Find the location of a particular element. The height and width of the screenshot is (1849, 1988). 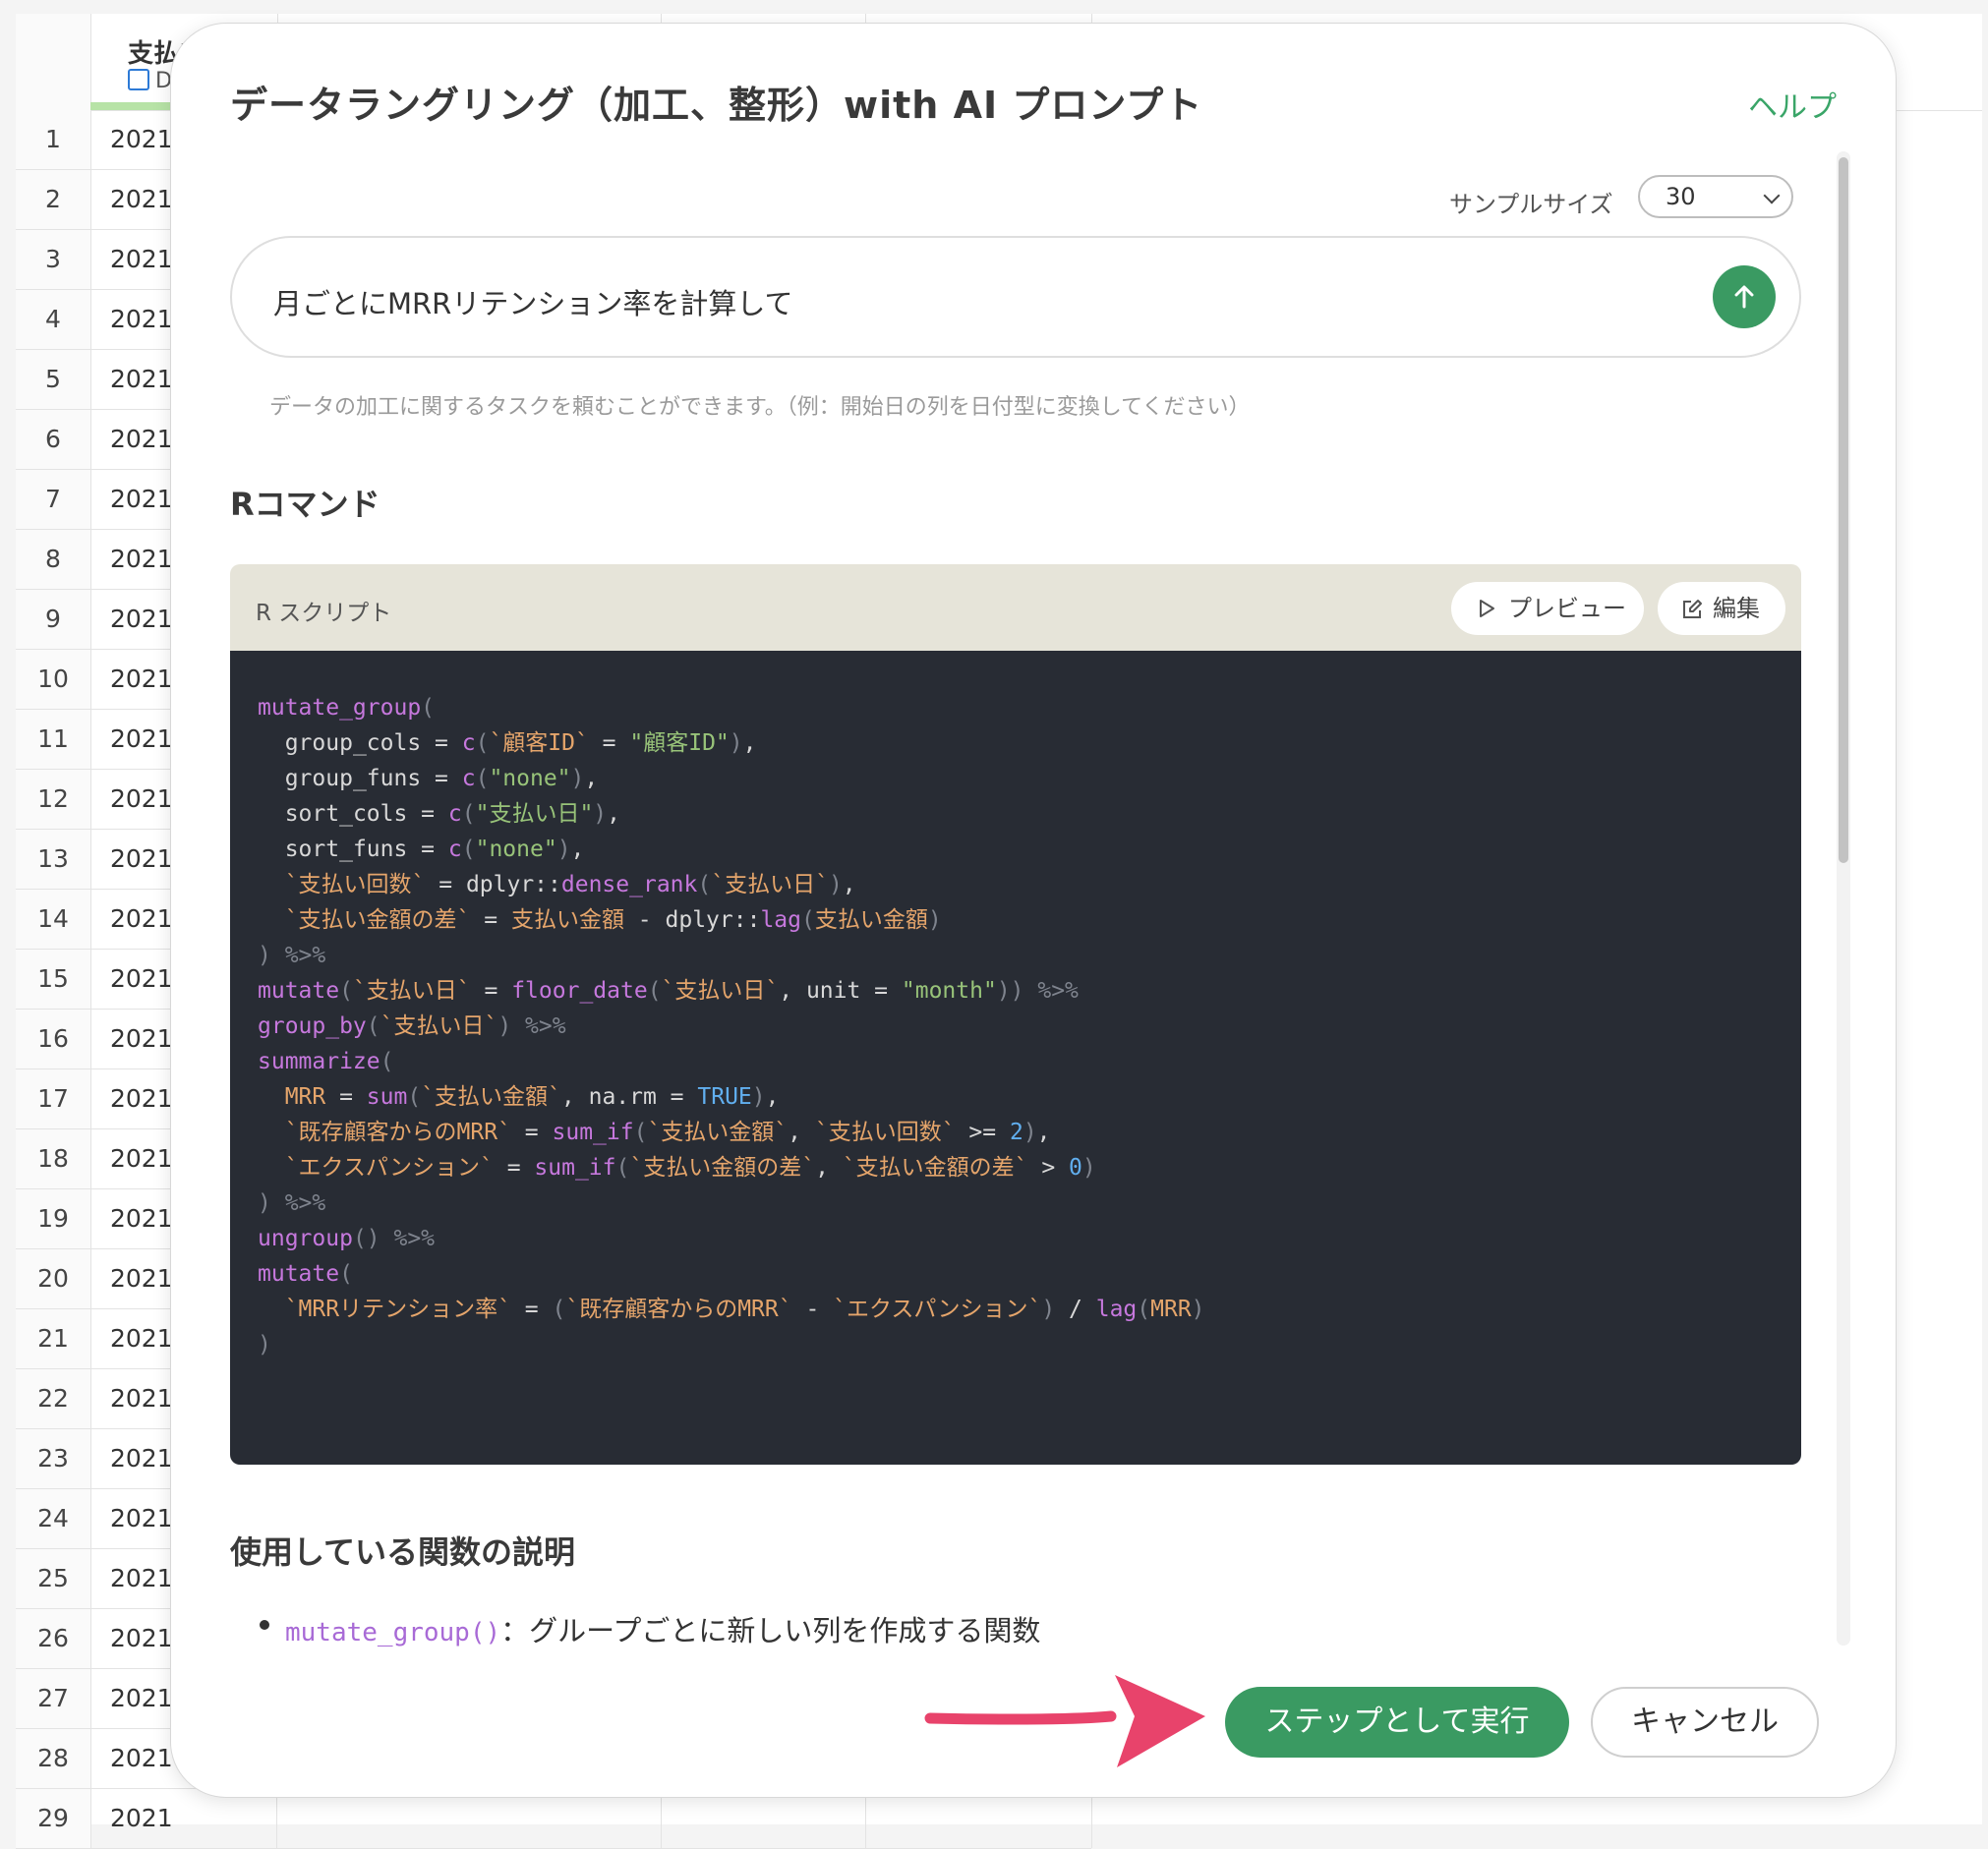

row-number: 14 is located at coordinates (53, 919).